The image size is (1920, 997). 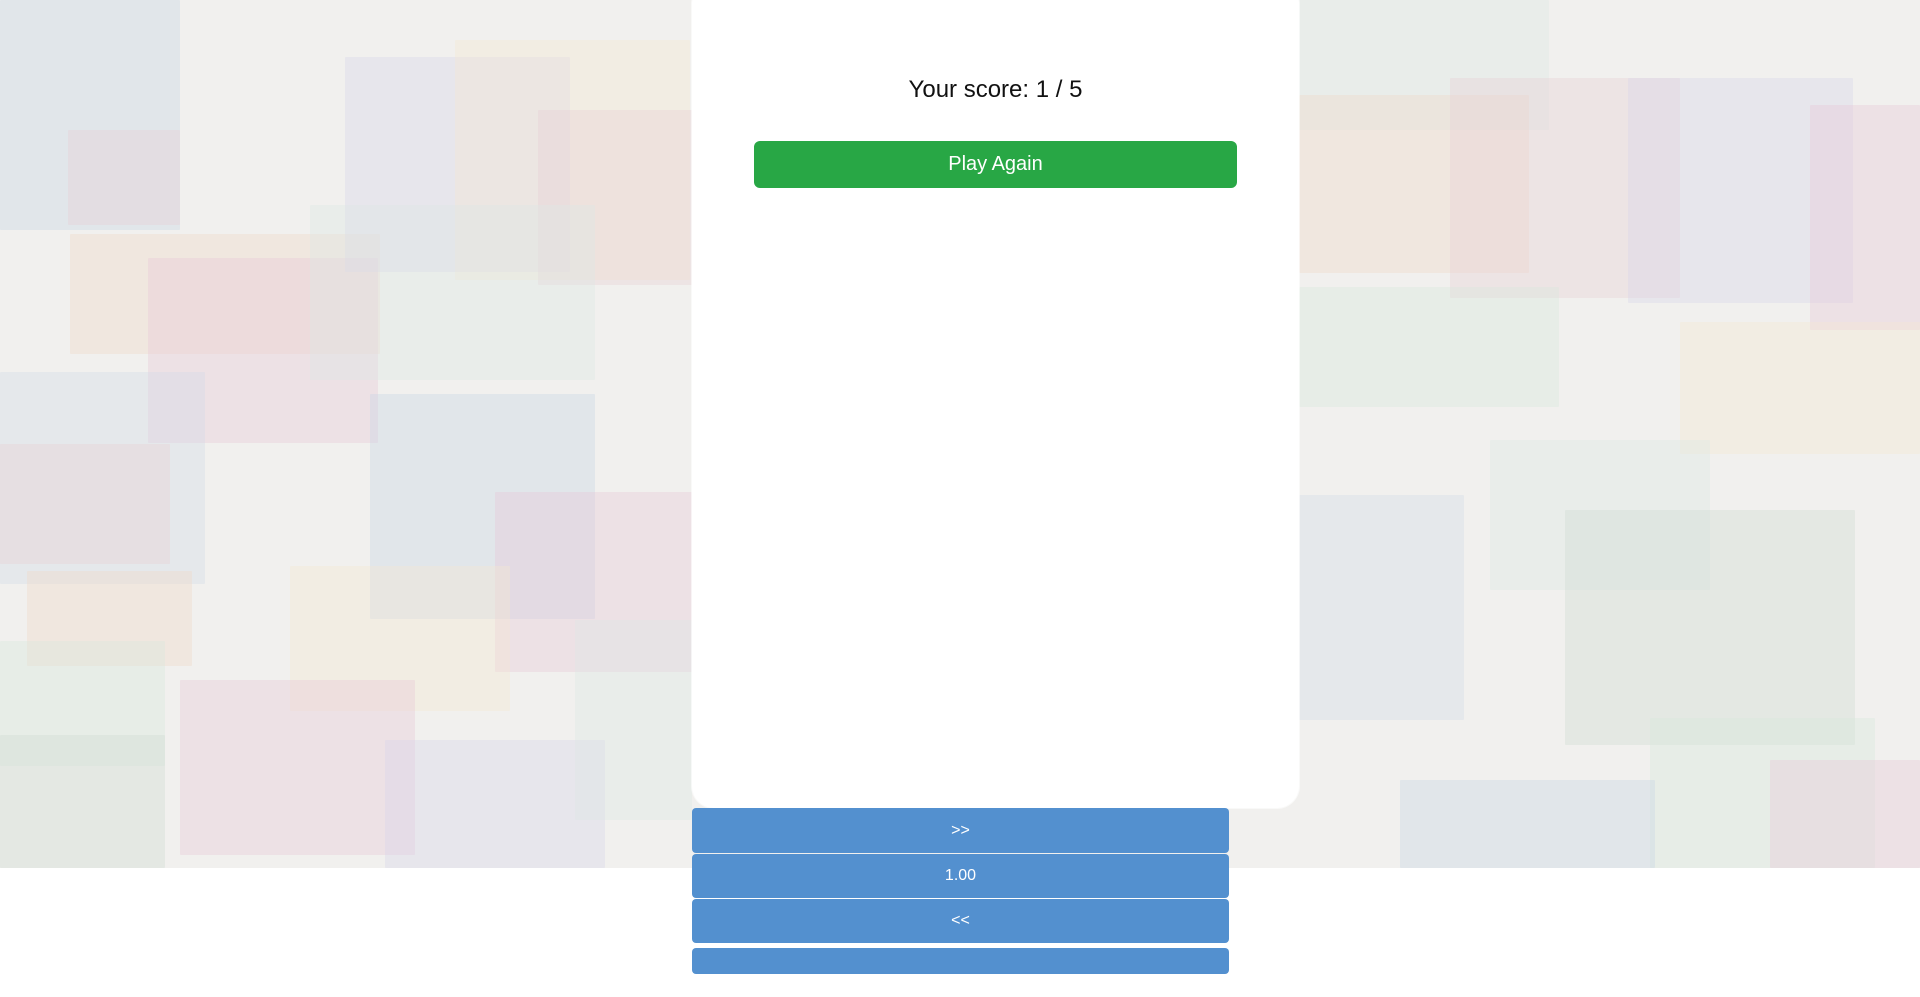 What do you see at coordinates (960, 961) in the screenshot?
I see `extra-control-button` at bounding box center [960, 961].